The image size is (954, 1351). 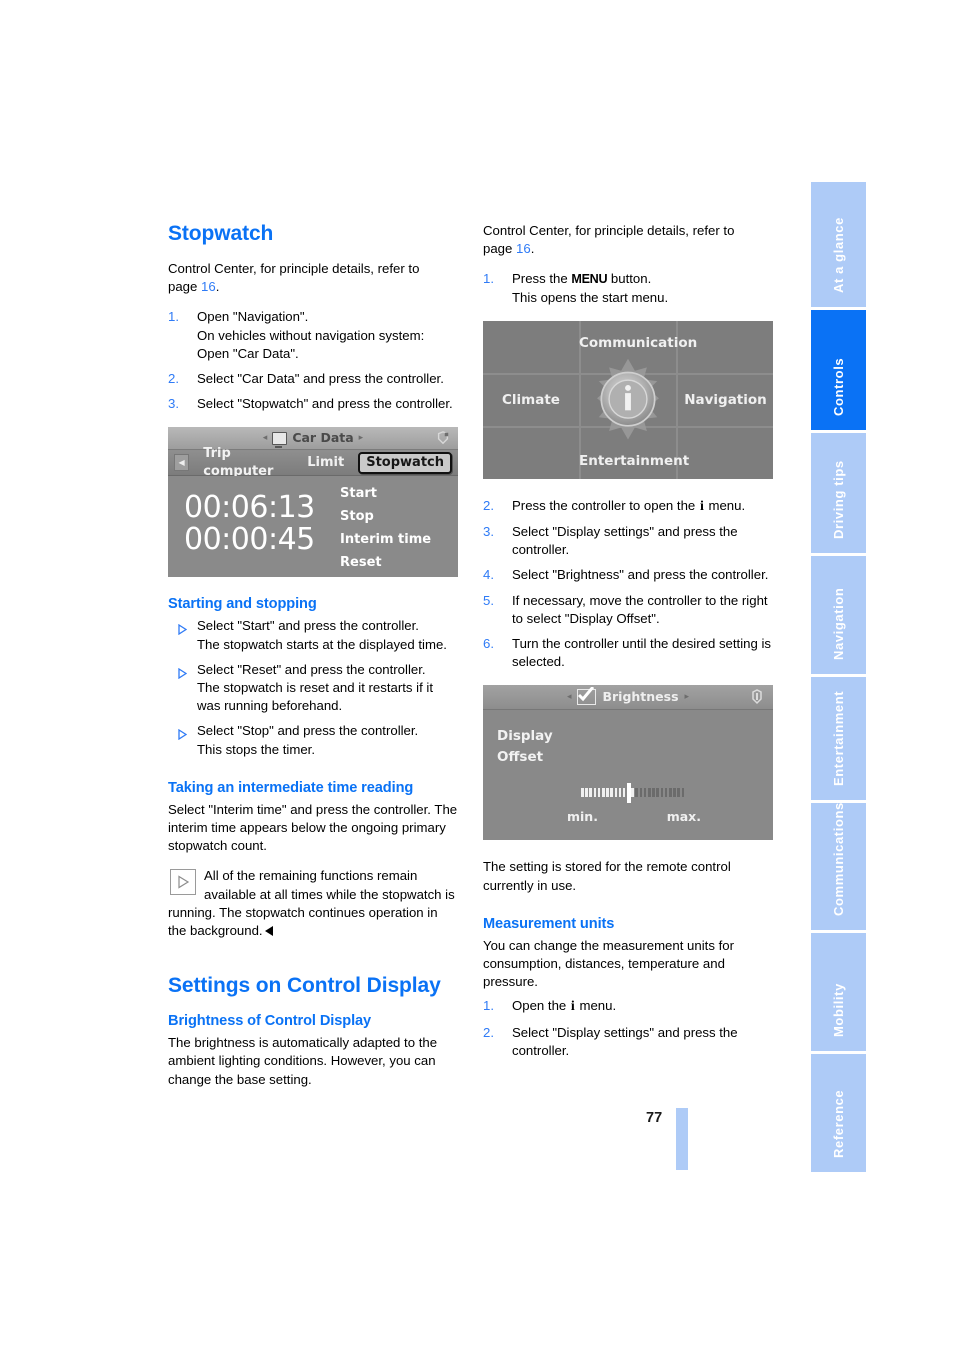 I want to click on heading-intermediate-time: Taking an intermediate time reading, so click(x=291, y=787).